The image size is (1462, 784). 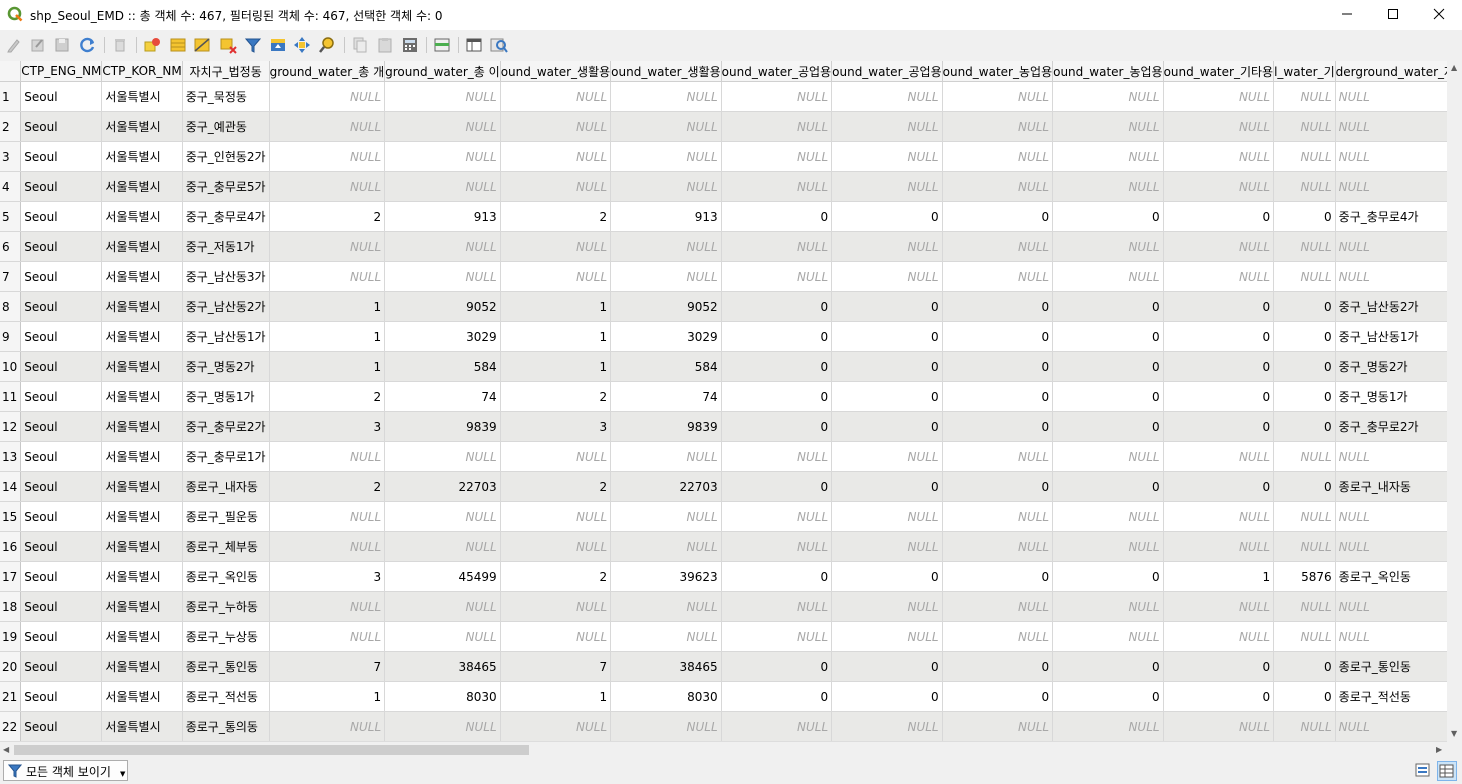 What do you see at coordinates (1393, 14) in the screenshot?
I see `maximize-button` at bounding box center [1393, 14].